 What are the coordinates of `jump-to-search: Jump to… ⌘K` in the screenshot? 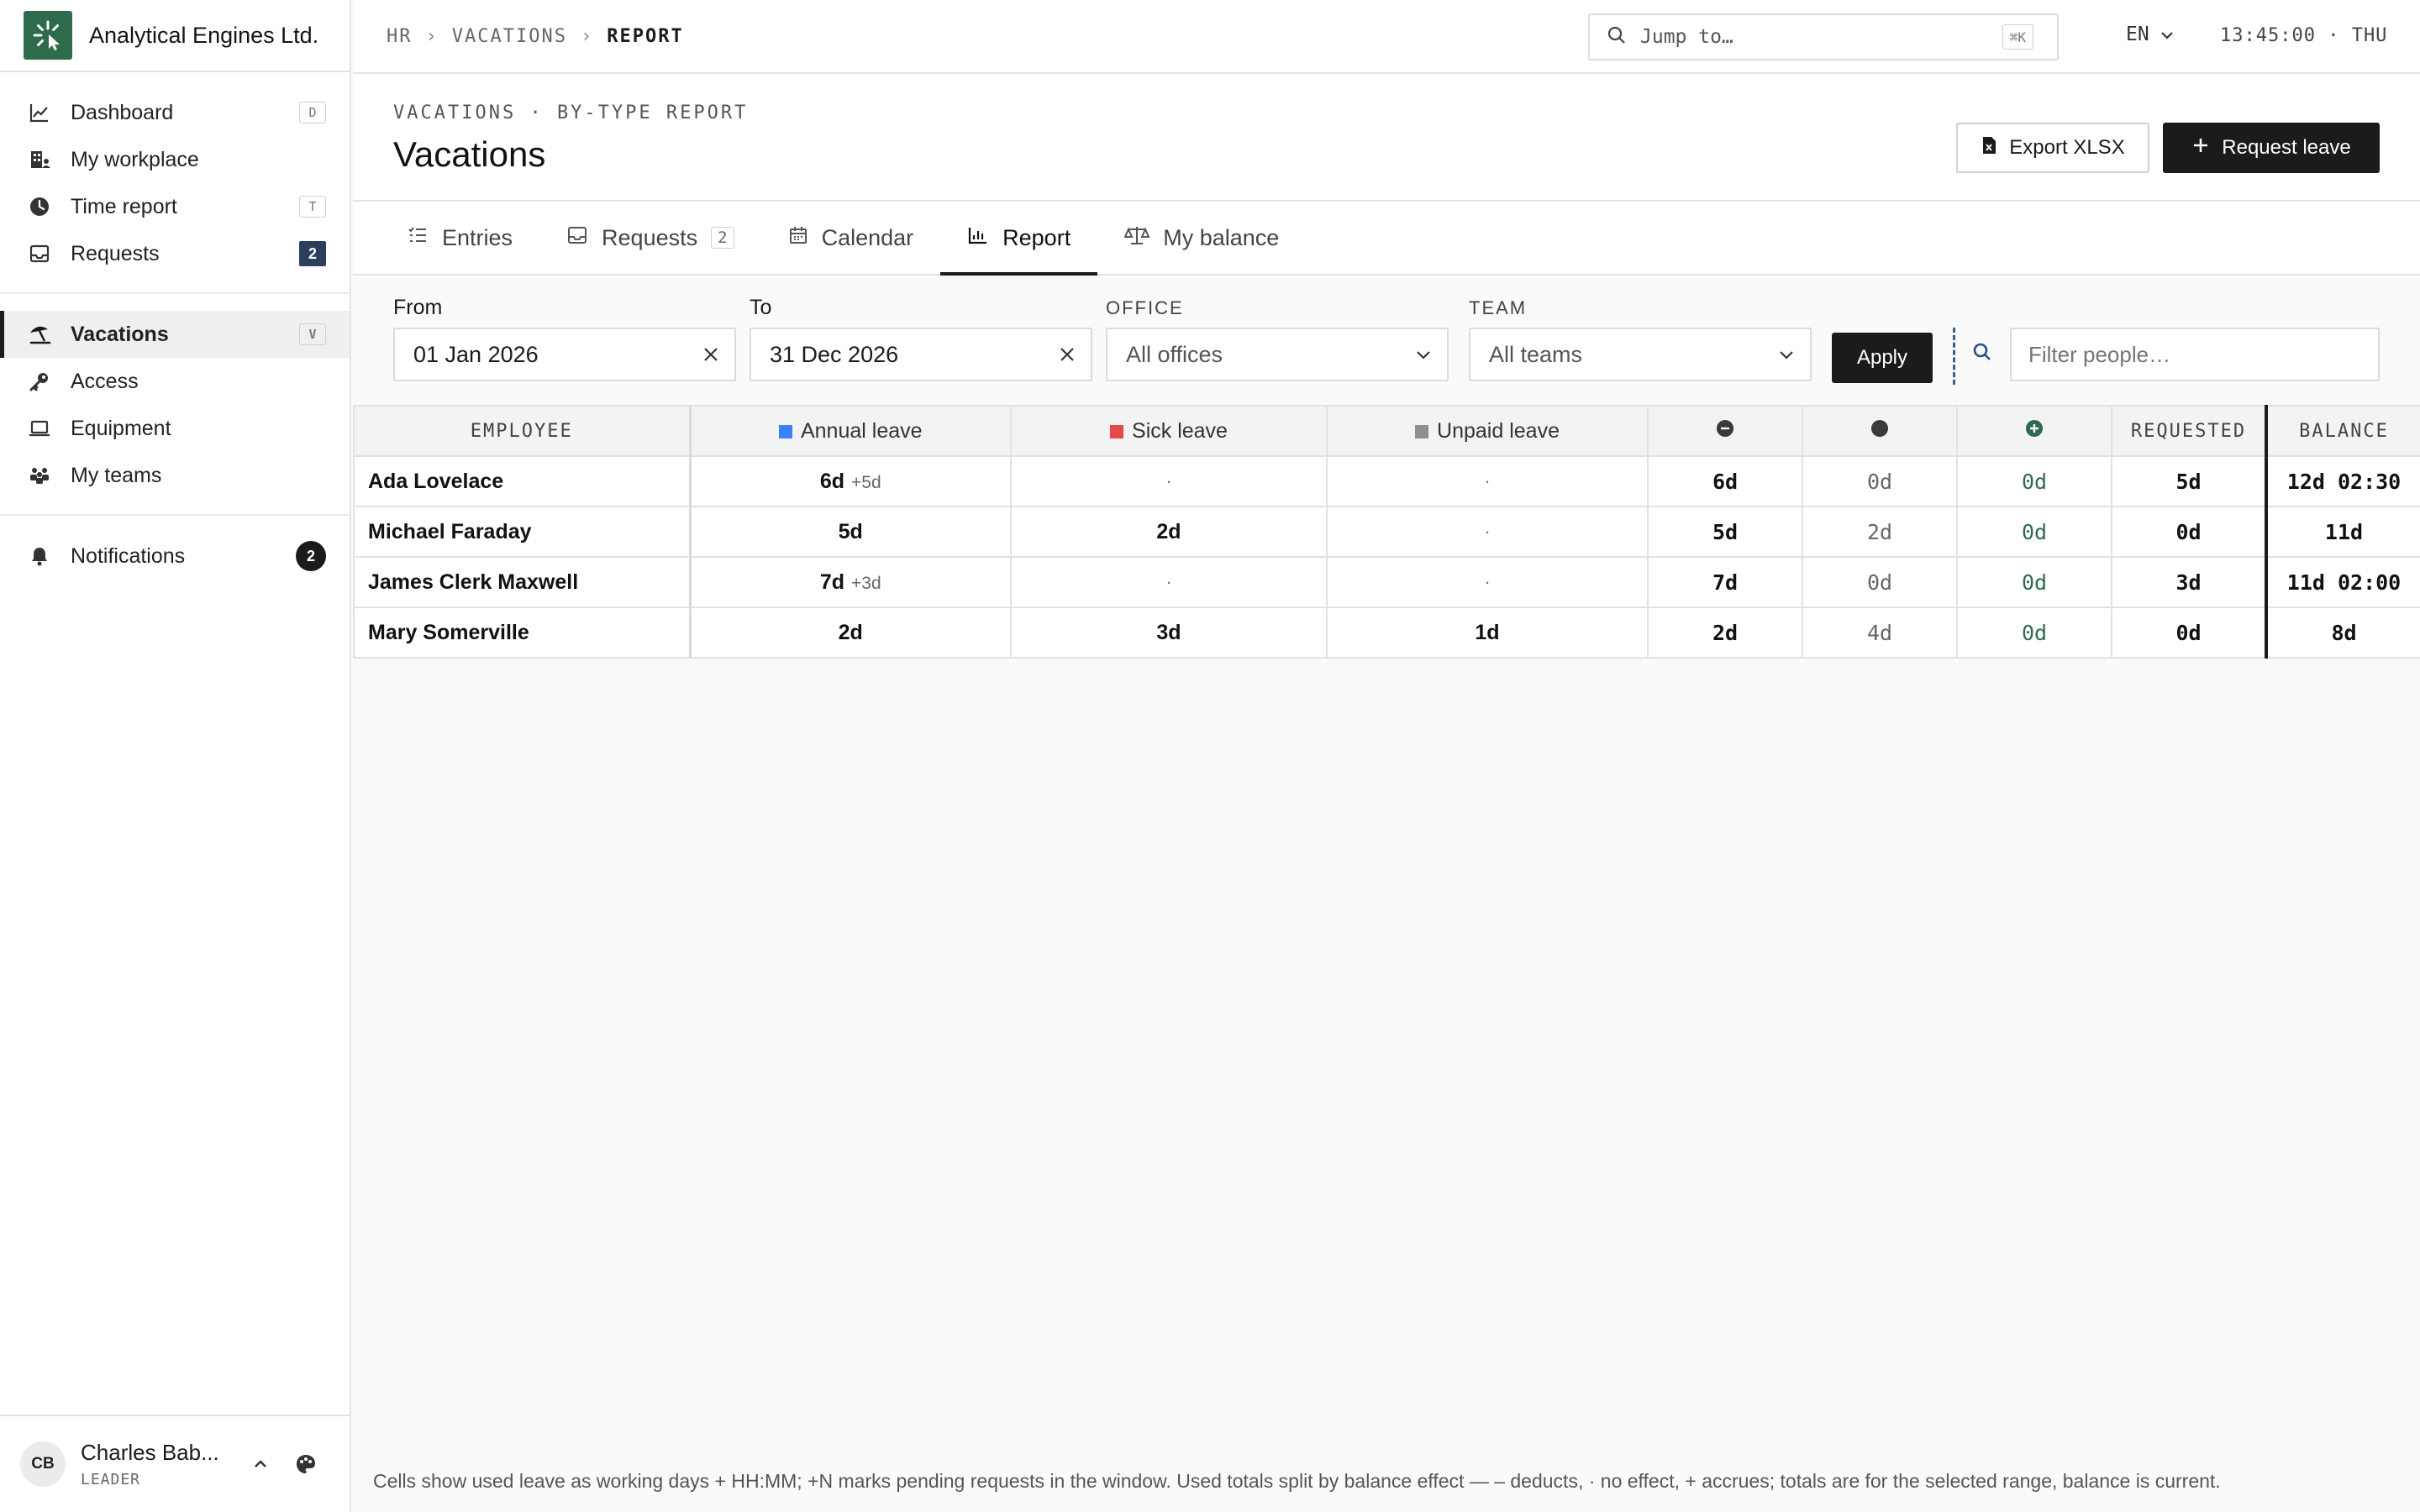 It's located at (1823, 36).